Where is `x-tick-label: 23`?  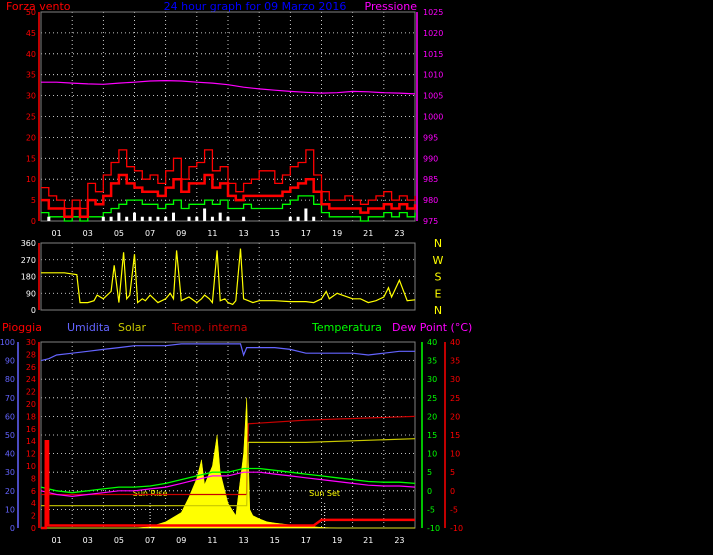 x-tick-label: 23 is located at coordinates (399, 540).